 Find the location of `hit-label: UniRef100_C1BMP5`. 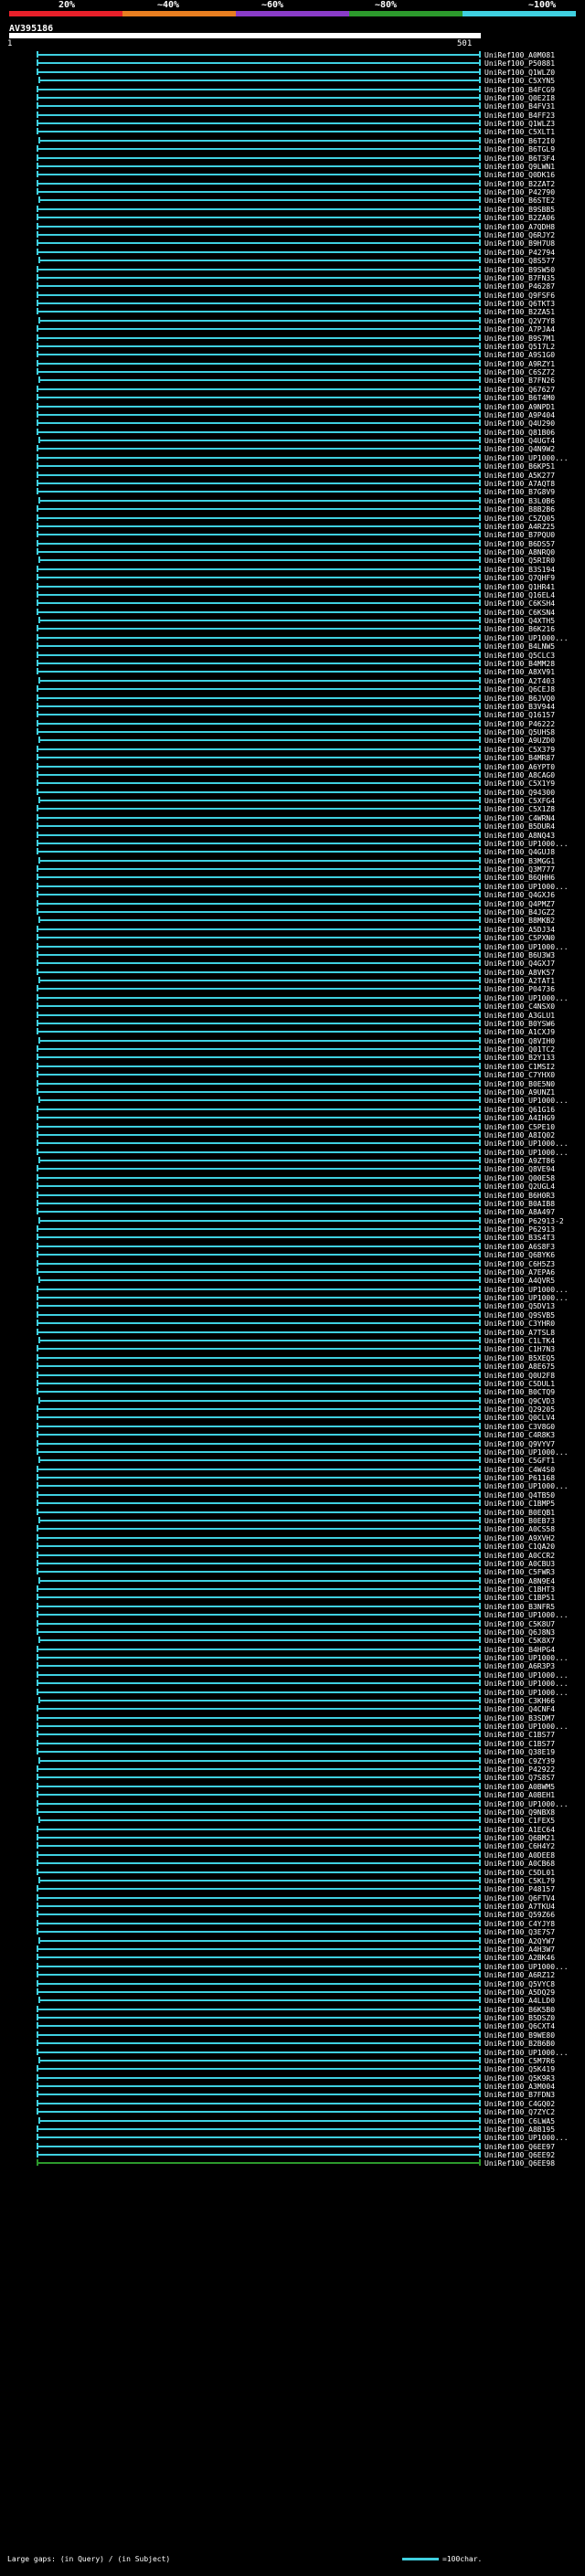

hit-label: UniRef100_C1BMP5 is located at coordinates (519, 1504).